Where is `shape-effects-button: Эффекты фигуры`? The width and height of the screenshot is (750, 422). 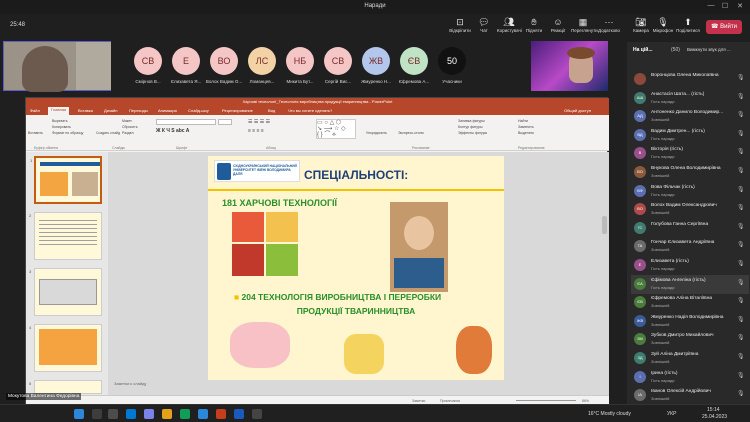 shape-effects-button: Эффекты фигуры is located at coordinates (472, 133).